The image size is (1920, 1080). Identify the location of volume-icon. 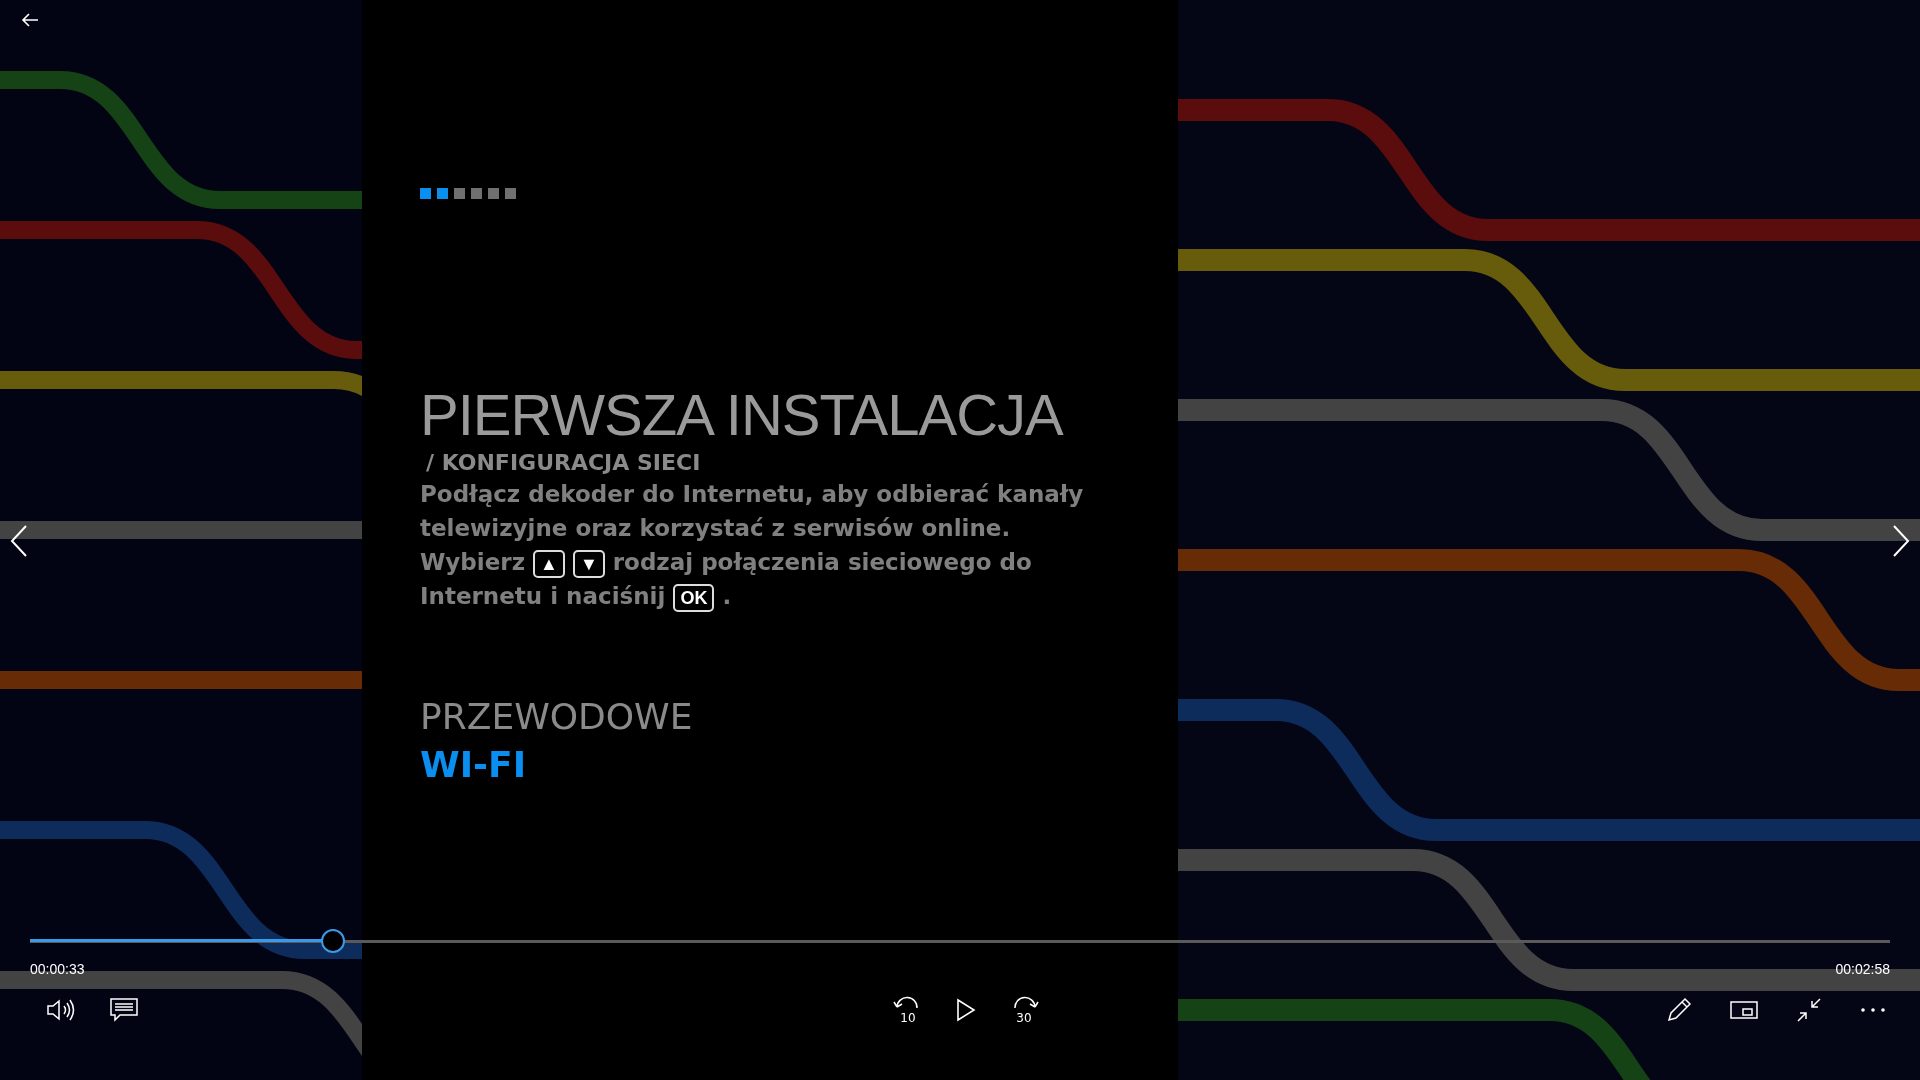
(61, 1010).